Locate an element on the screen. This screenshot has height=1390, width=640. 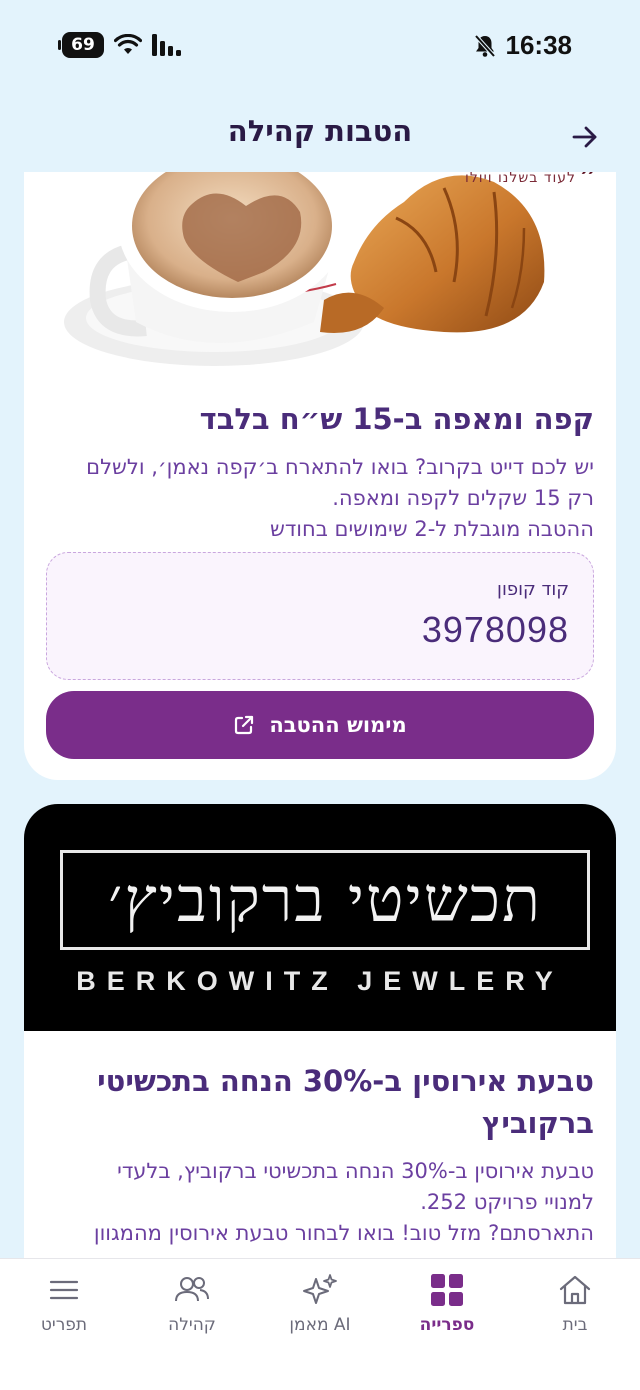
back-arrow-icon is located at coordinates (585, 137).